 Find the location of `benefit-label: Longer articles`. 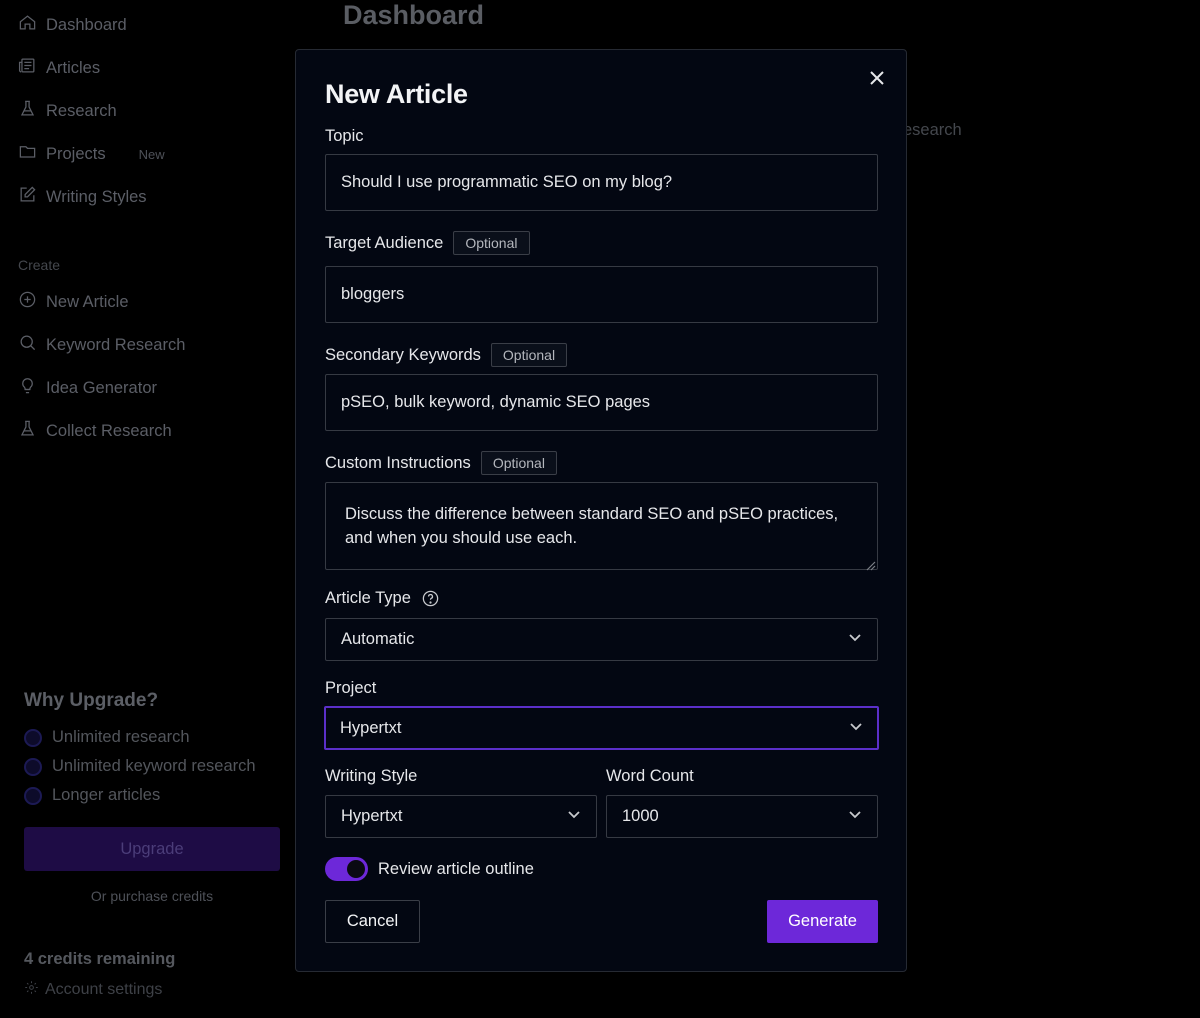

benefit-label: Longer articles is located at coordinates (106, 795).